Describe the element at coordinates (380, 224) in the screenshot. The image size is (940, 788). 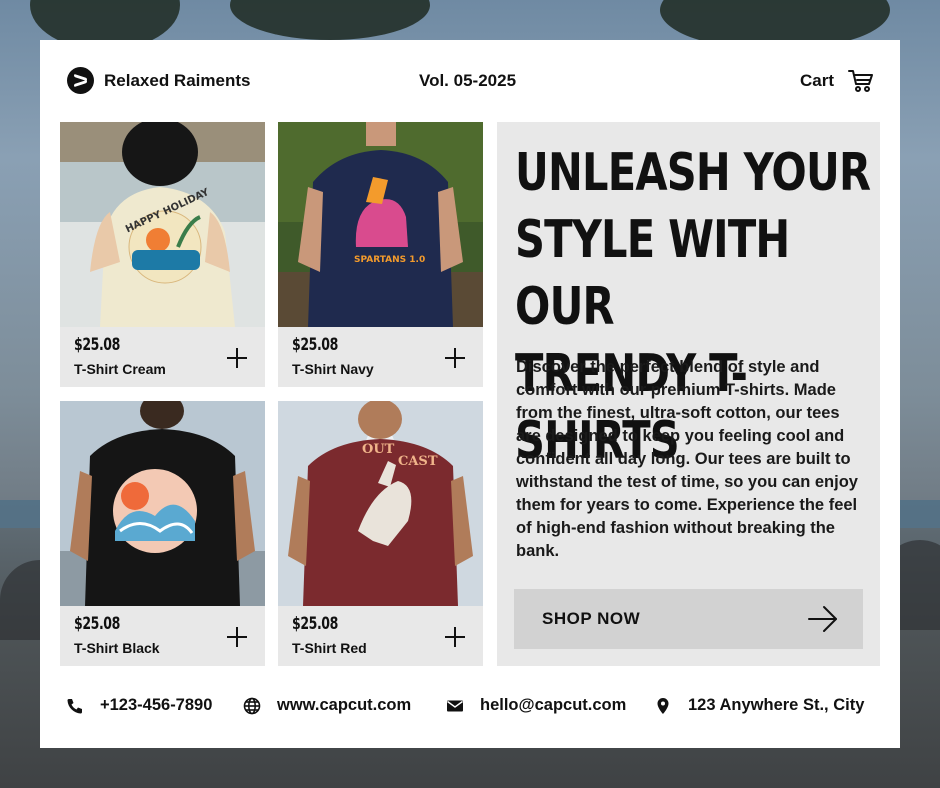
I see `product-photo: SPARTANS 1.0` at that location.